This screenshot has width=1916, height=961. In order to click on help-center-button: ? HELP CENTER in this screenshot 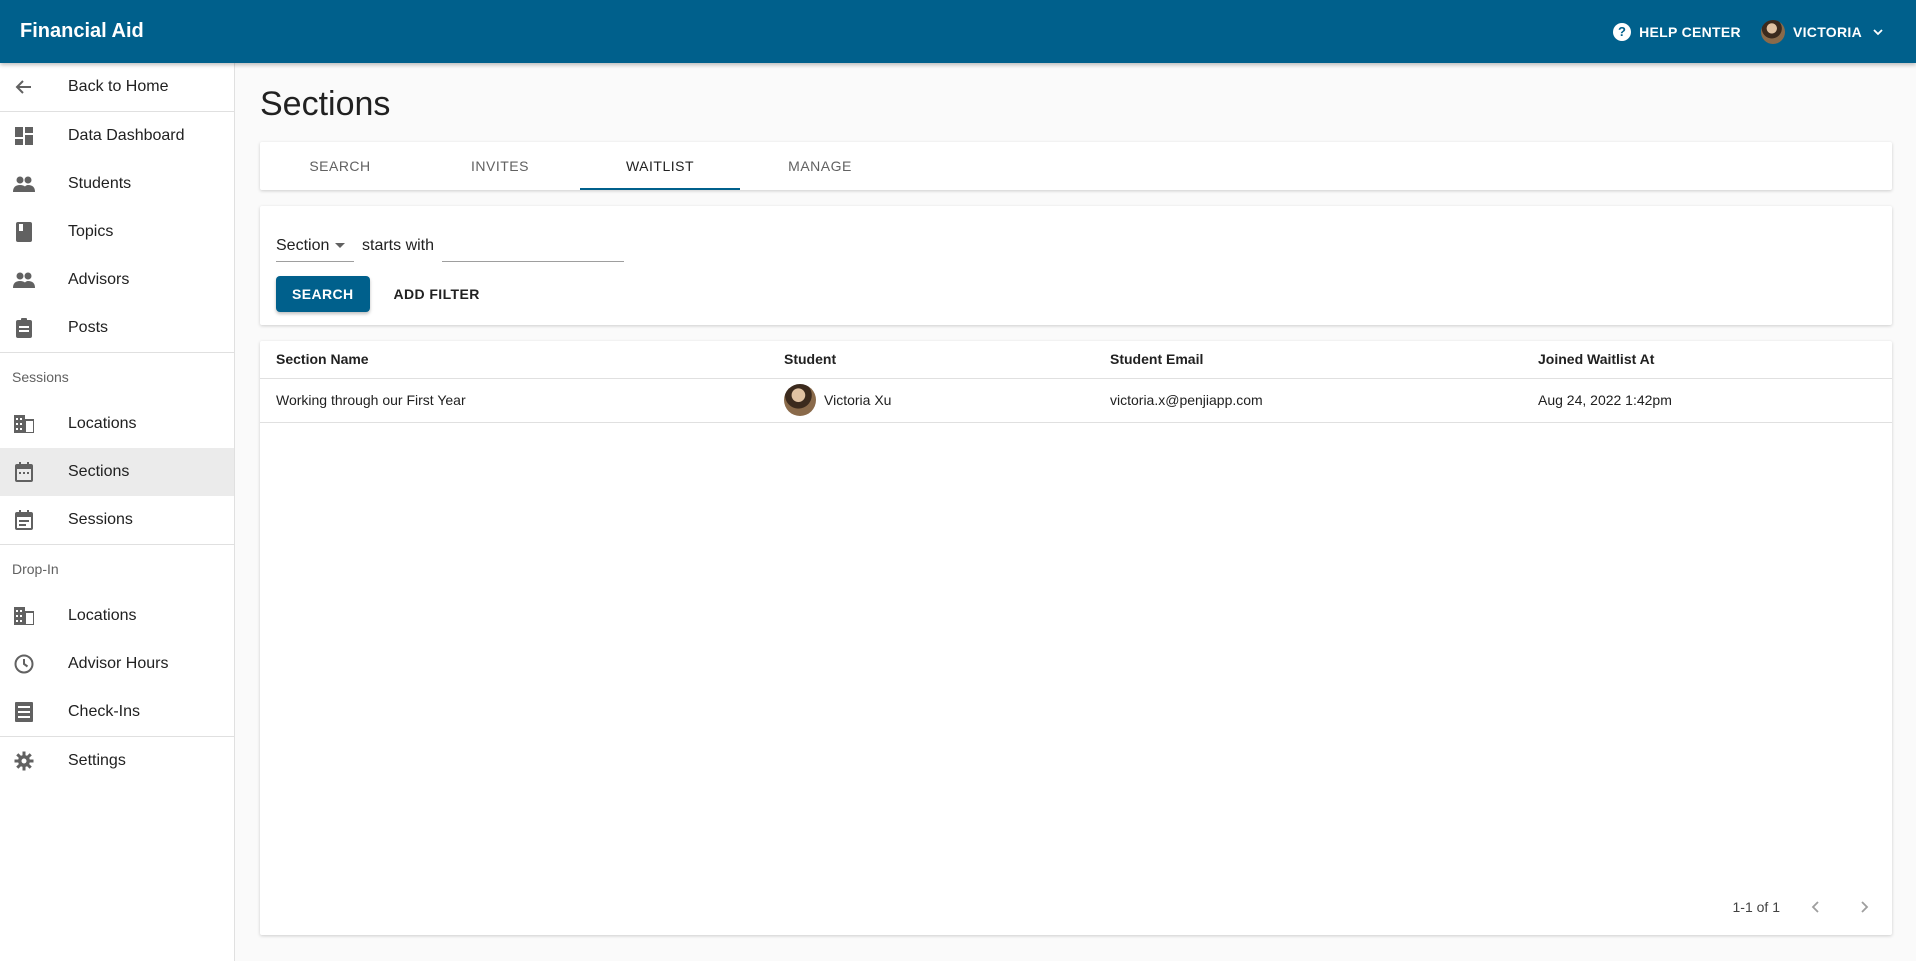, I will do `click(1677, 31)`.